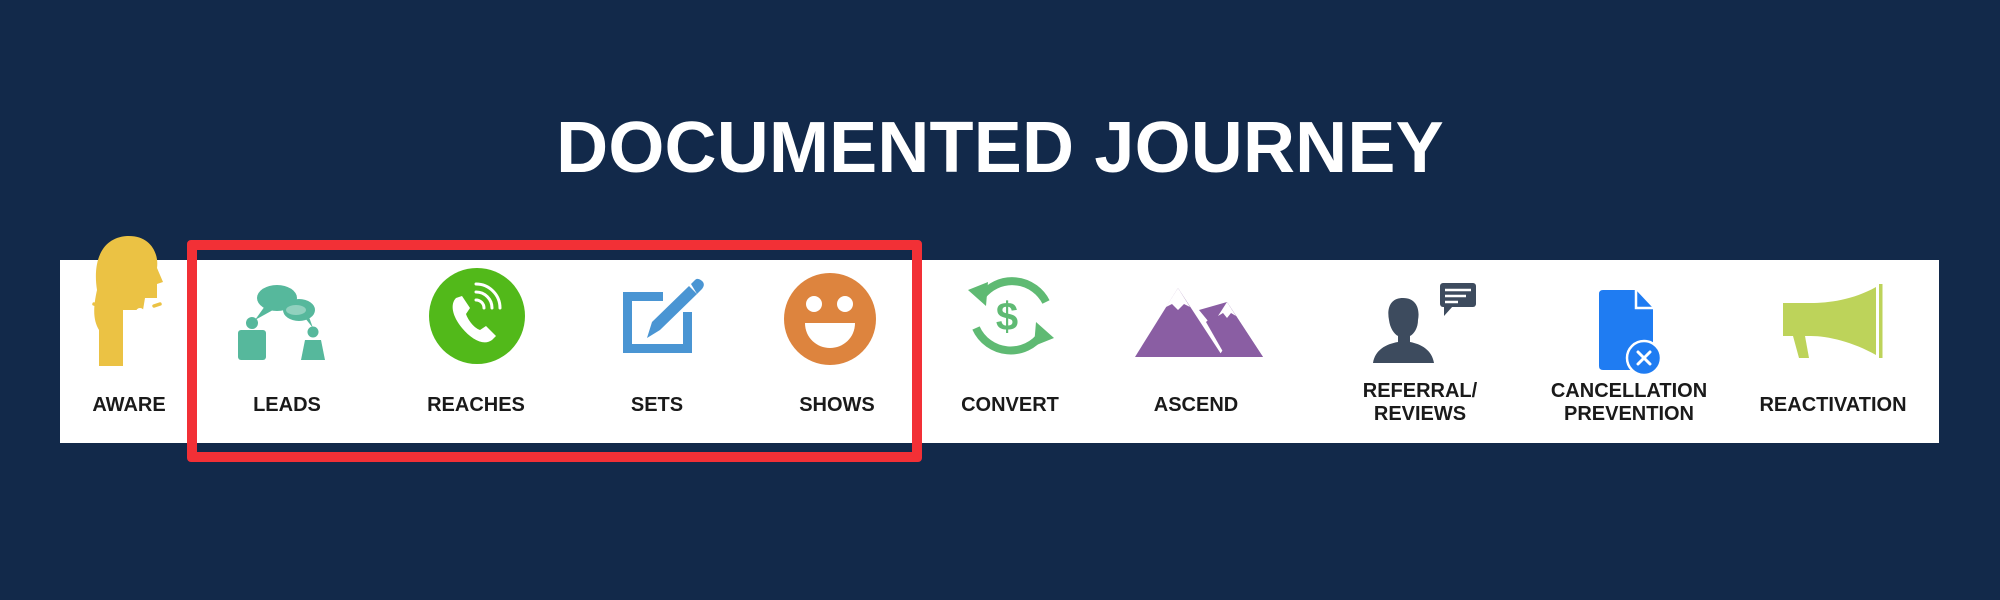  I want to click on stage-label-line: REFERRAL/, so click(1420, 391).